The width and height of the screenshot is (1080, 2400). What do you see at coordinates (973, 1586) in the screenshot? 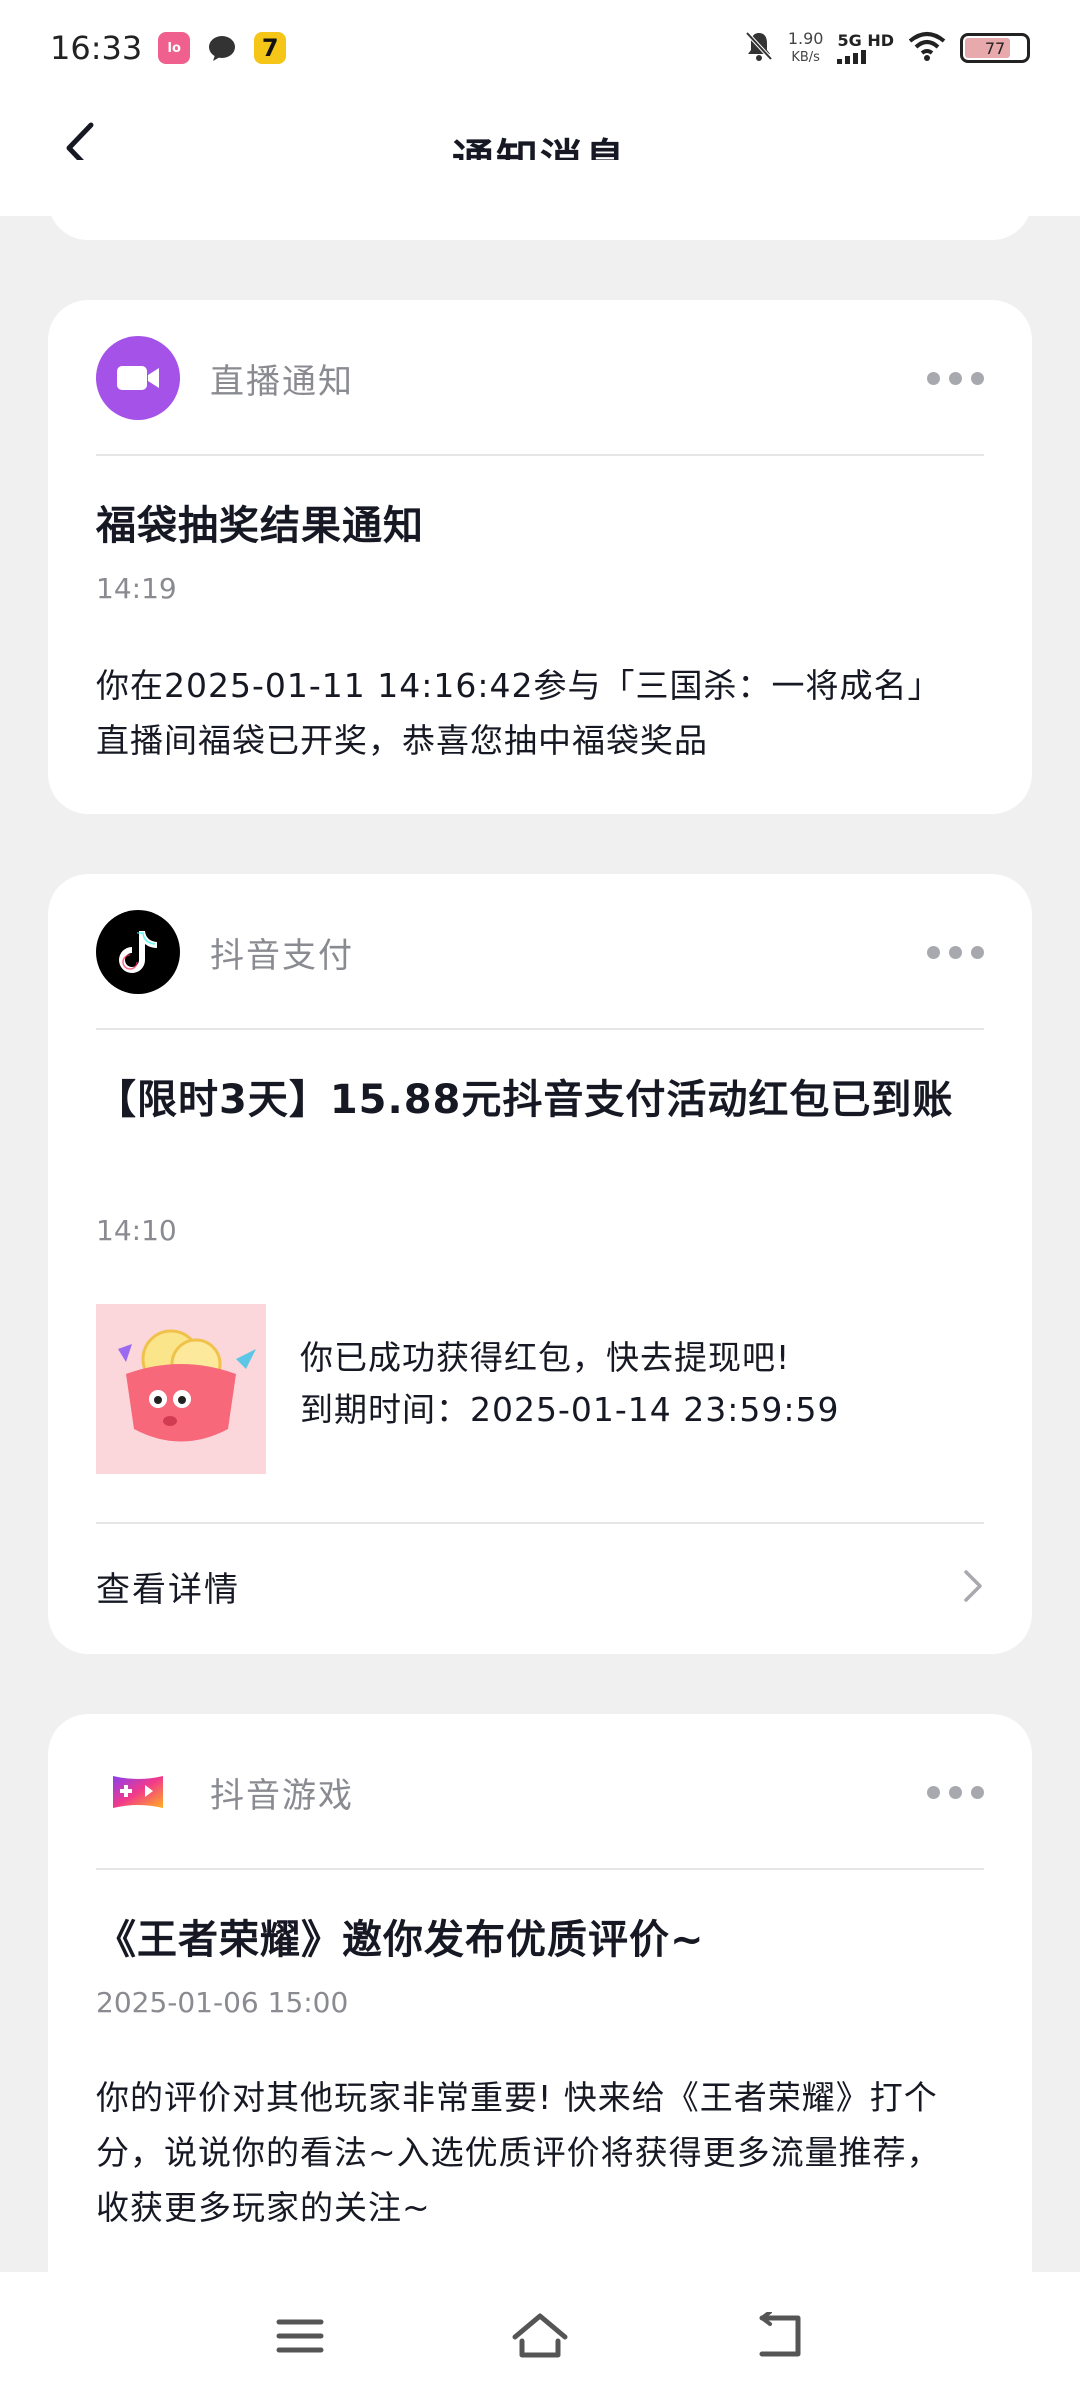
I see `chevron-right-icon` at bounding box center [973, 1586].